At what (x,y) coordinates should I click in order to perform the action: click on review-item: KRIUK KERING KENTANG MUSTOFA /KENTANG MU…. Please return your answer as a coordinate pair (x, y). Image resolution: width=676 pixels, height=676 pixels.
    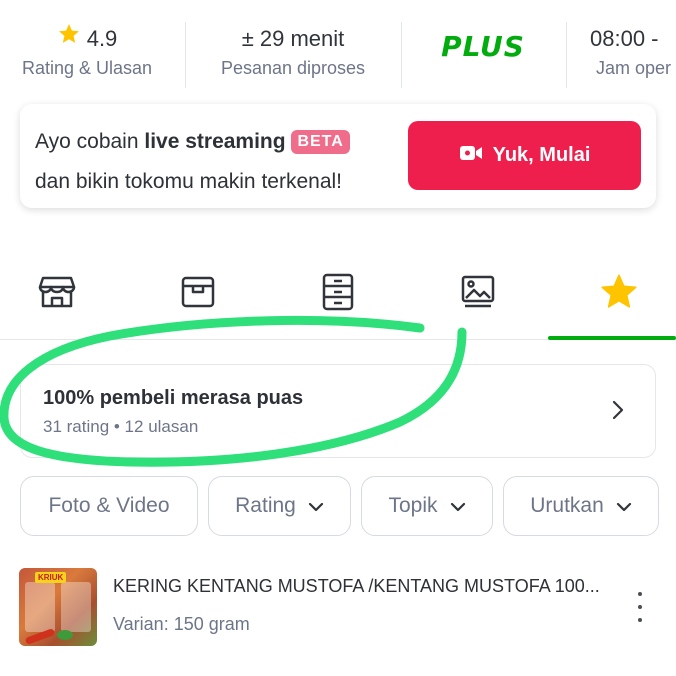
    Looking at the image, I should click on (338, 610).